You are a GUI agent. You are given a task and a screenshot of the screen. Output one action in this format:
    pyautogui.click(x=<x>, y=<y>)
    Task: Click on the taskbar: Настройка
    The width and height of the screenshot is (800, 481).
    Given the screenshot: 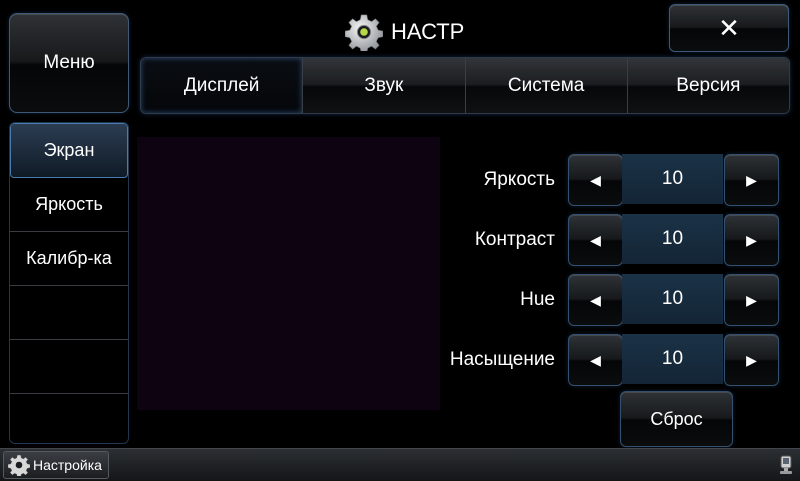 What is the action you would take?
    pyautogui.click(x=400, y=464)
    